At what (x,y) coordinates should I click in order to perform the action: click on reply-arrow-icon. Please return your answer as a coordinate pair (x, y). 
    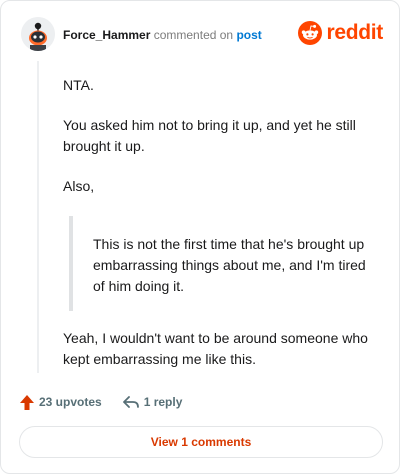
    Looking at the image, I should click on (130, 402).